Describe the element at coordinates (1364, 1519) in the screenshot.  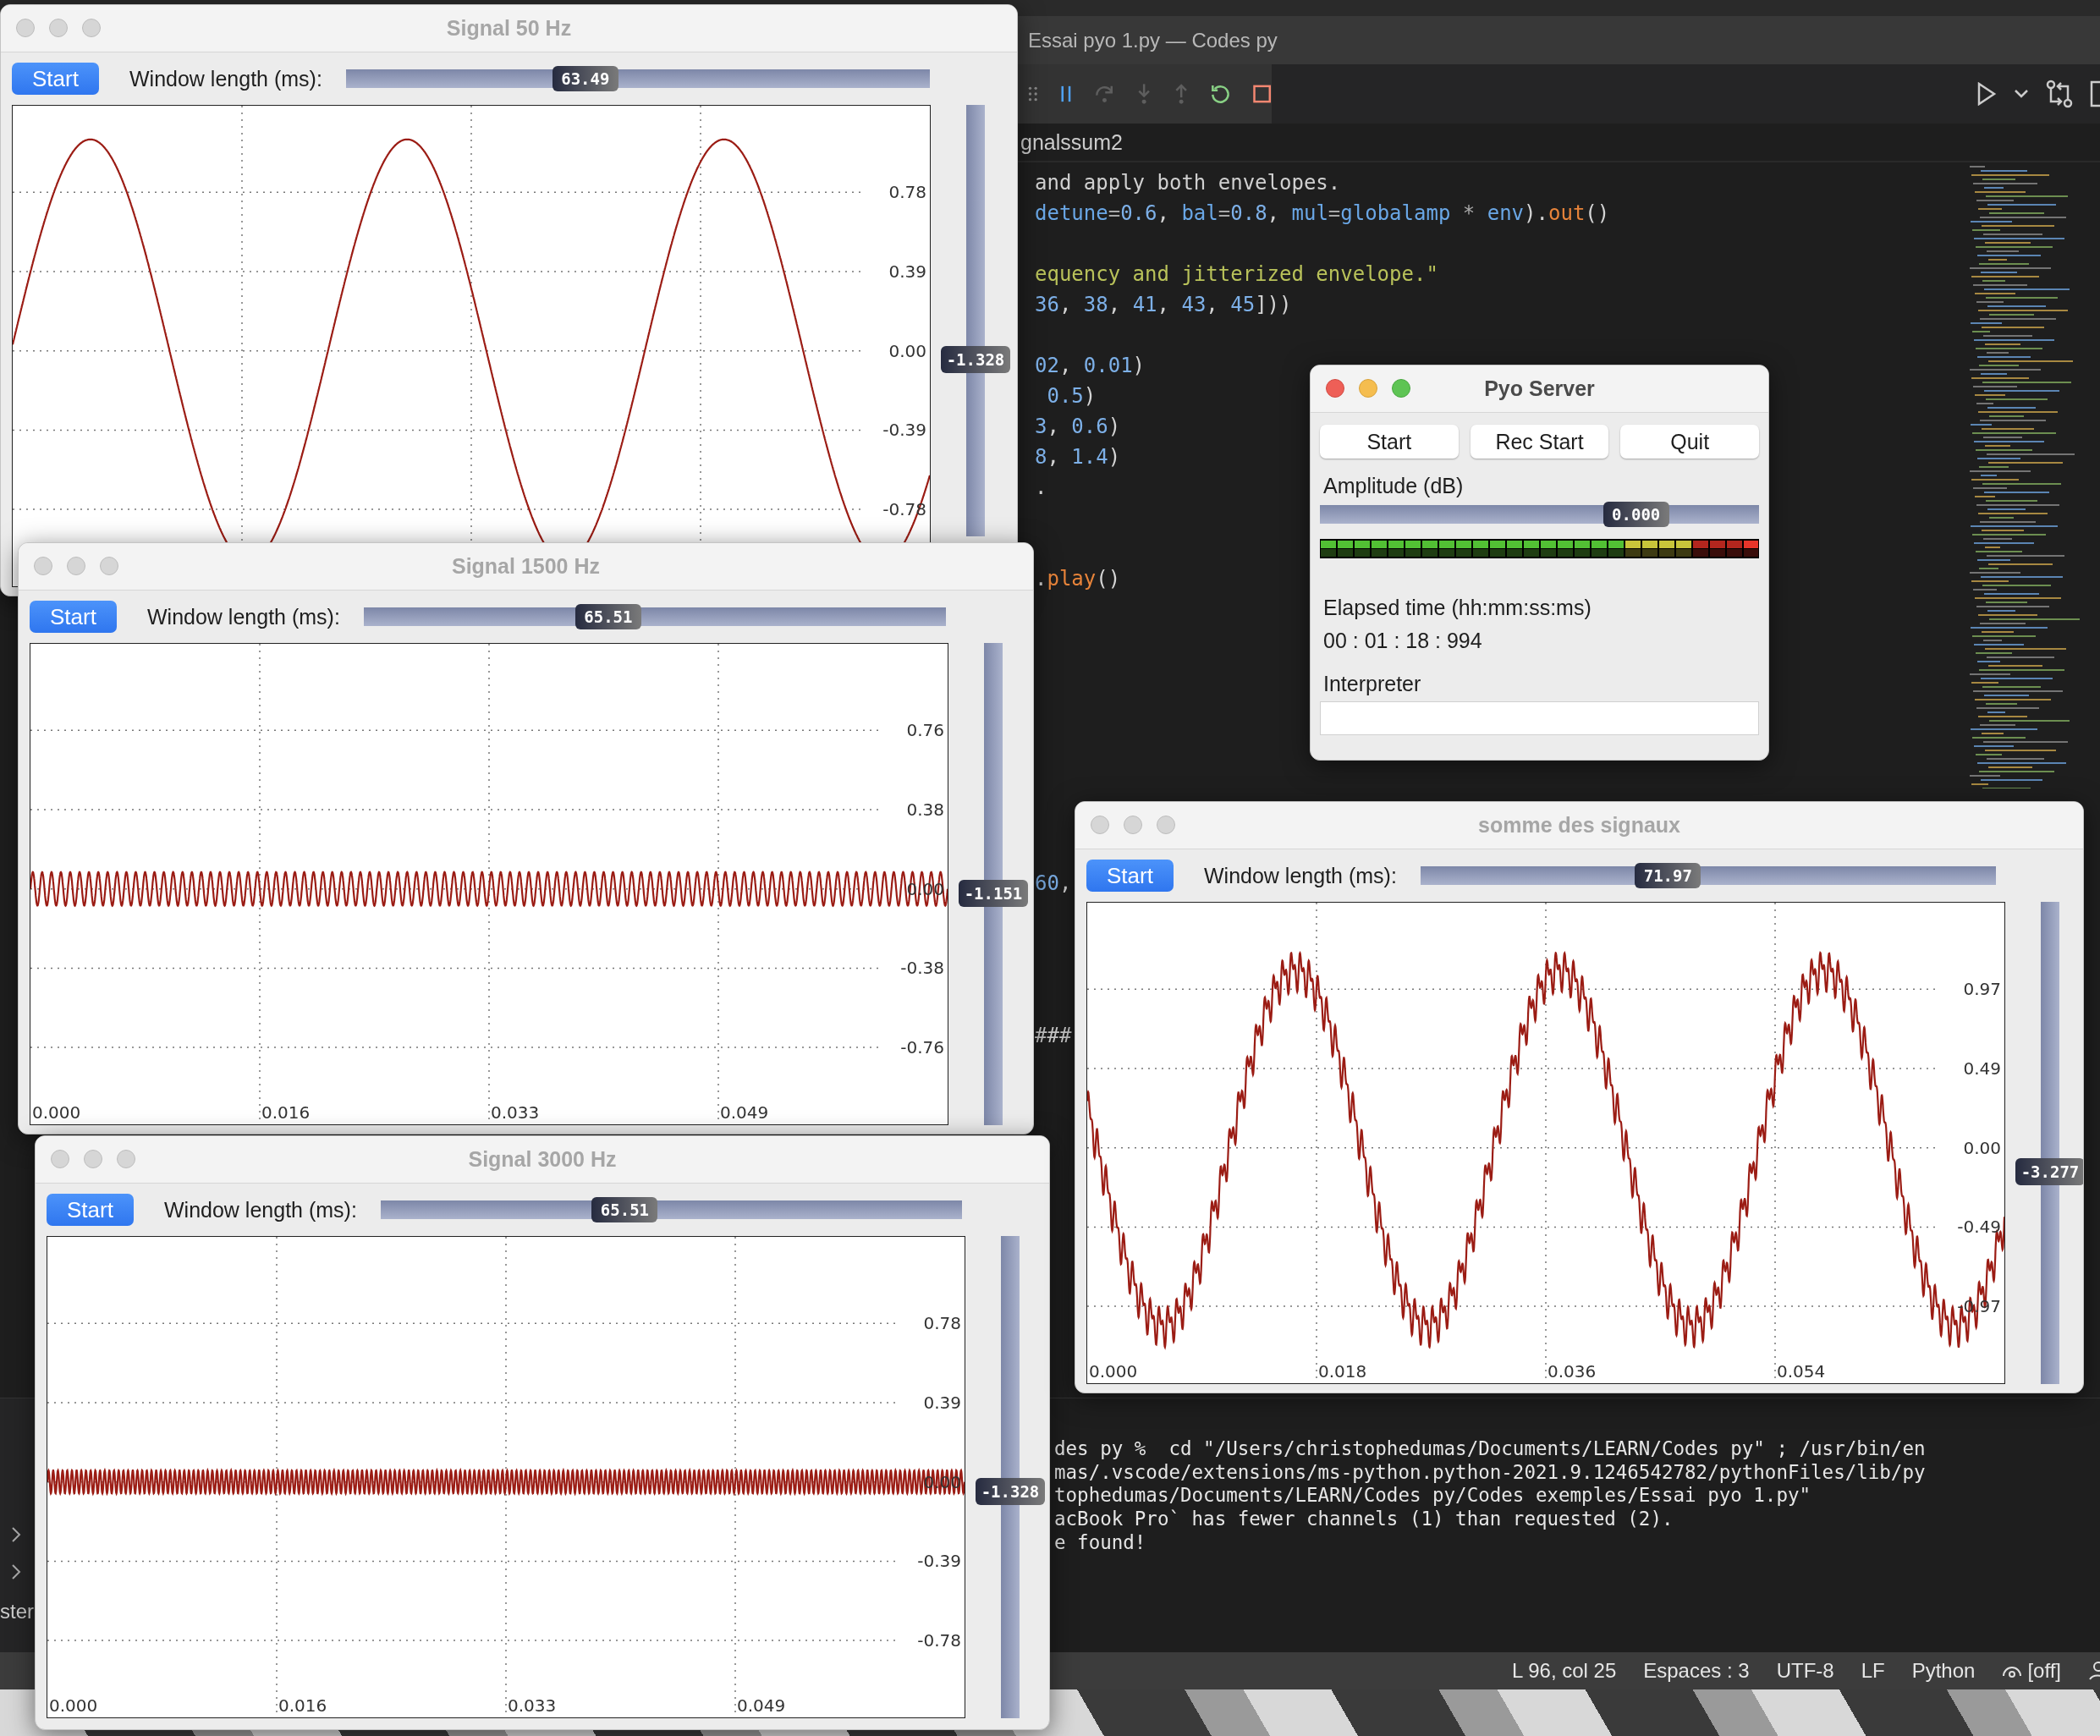
I see `terminal-line: acBook Pro` has fewer channels (1) than requested (2).` at that location.